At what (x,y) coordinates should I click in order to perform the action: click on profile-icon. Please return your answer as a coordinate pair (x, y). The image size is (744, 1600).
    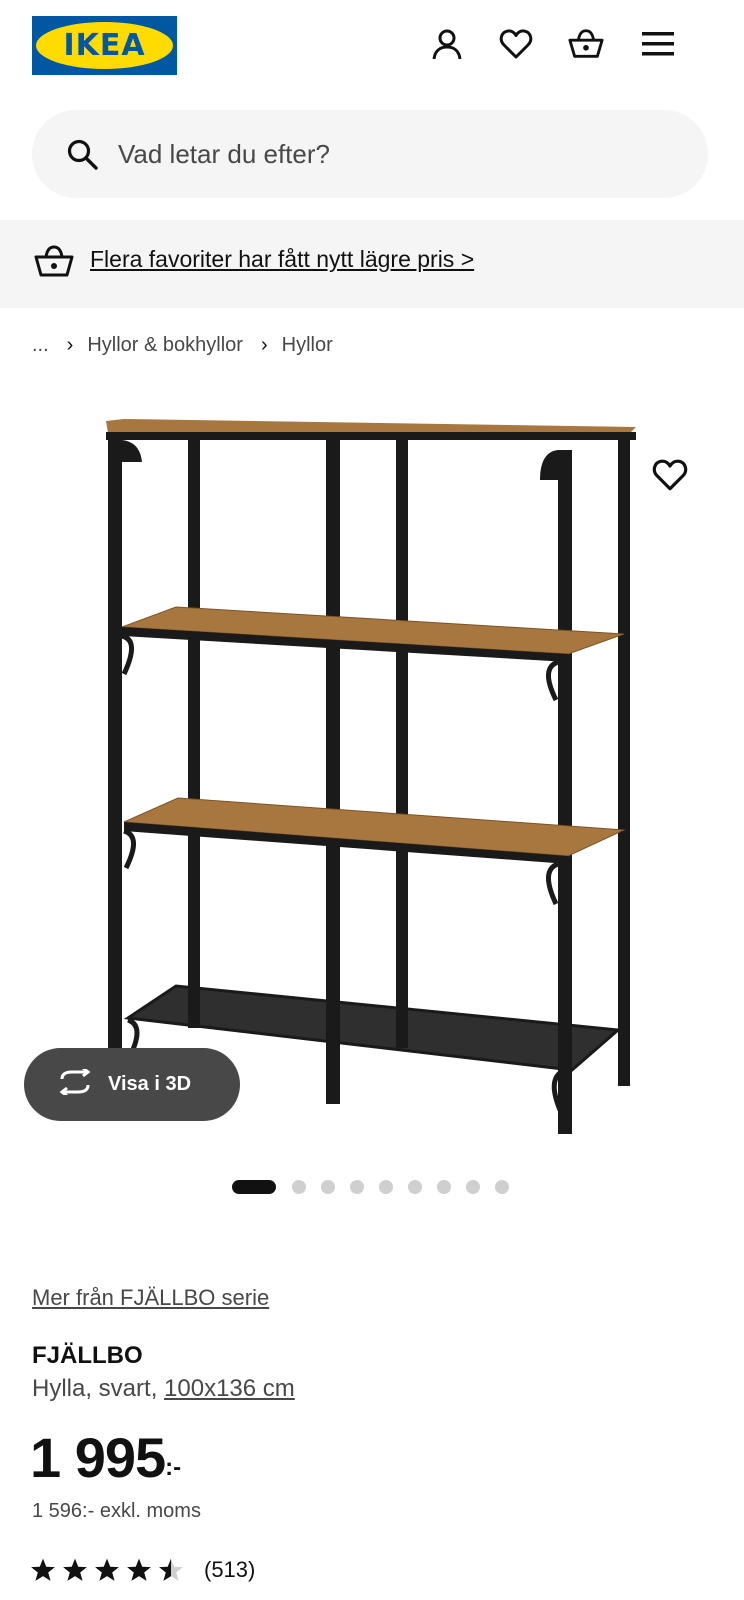
    Looking at the image, I should click on (447, 44).